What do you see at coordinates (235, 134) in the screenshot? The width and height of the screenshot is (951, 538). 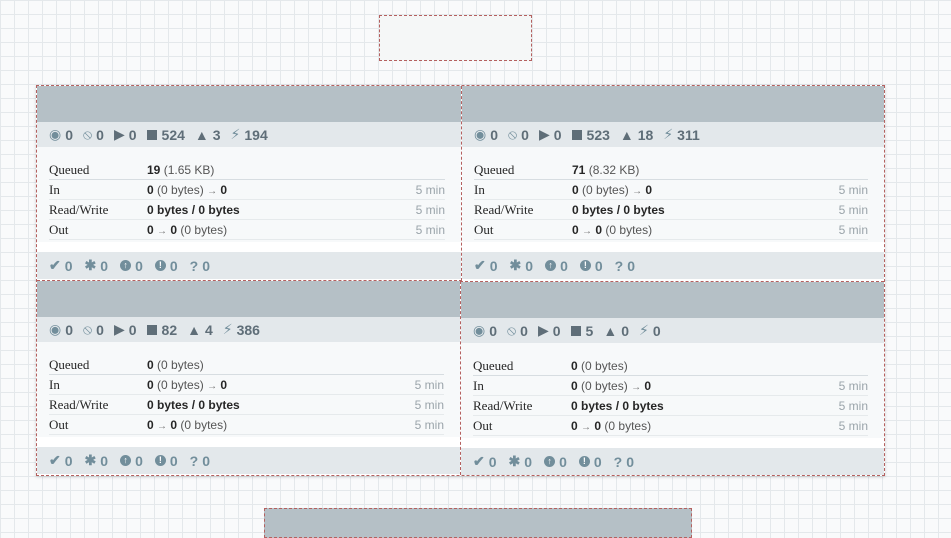 I see `disabled-icon: ⚡︎` at bounding box center [235, 134].